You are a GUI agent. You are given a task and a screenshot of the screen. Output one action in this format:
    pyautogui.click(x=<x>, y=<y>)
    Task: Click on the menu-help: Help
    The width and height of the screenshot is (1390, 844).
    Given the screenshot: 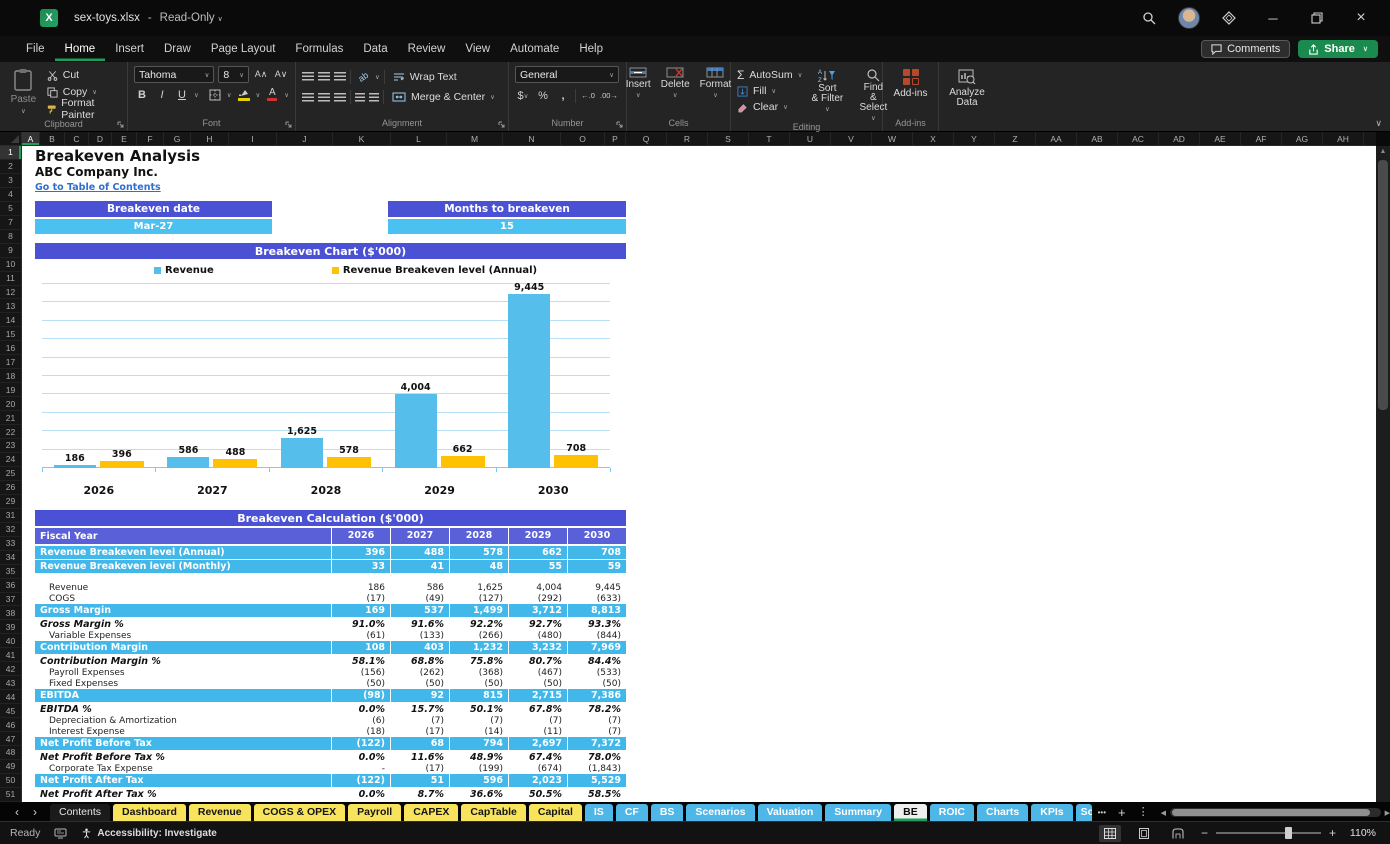 What is the action you would take?
    pyautogui.click(x=591, y=49)
    